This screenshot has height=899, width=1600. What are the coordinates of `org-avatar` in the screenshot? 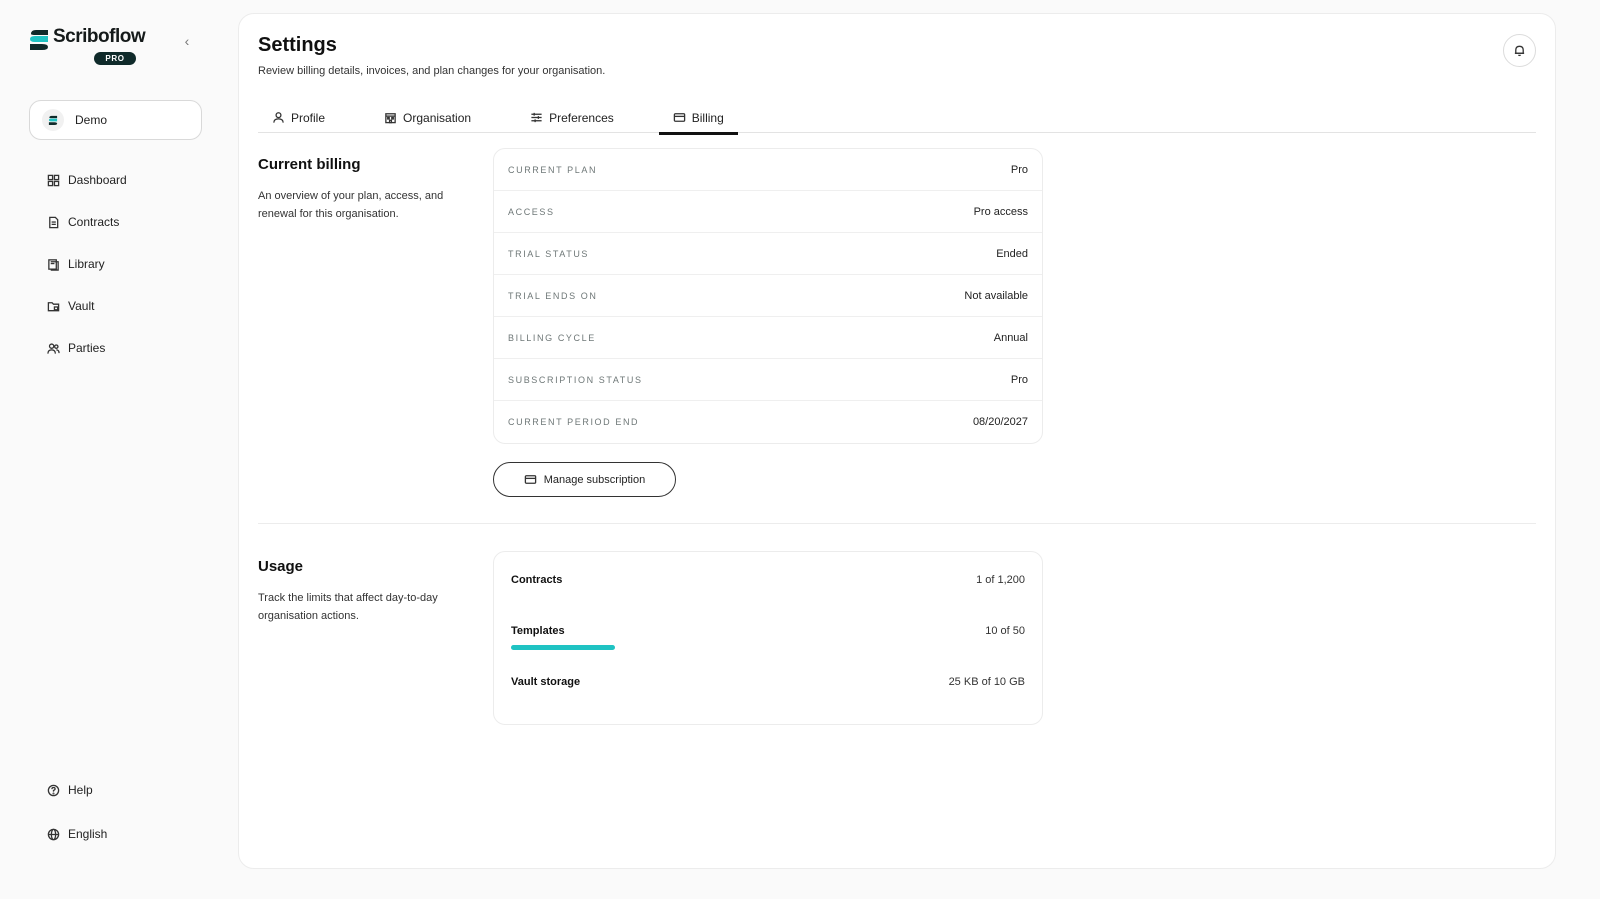 It's located at (53, 120).